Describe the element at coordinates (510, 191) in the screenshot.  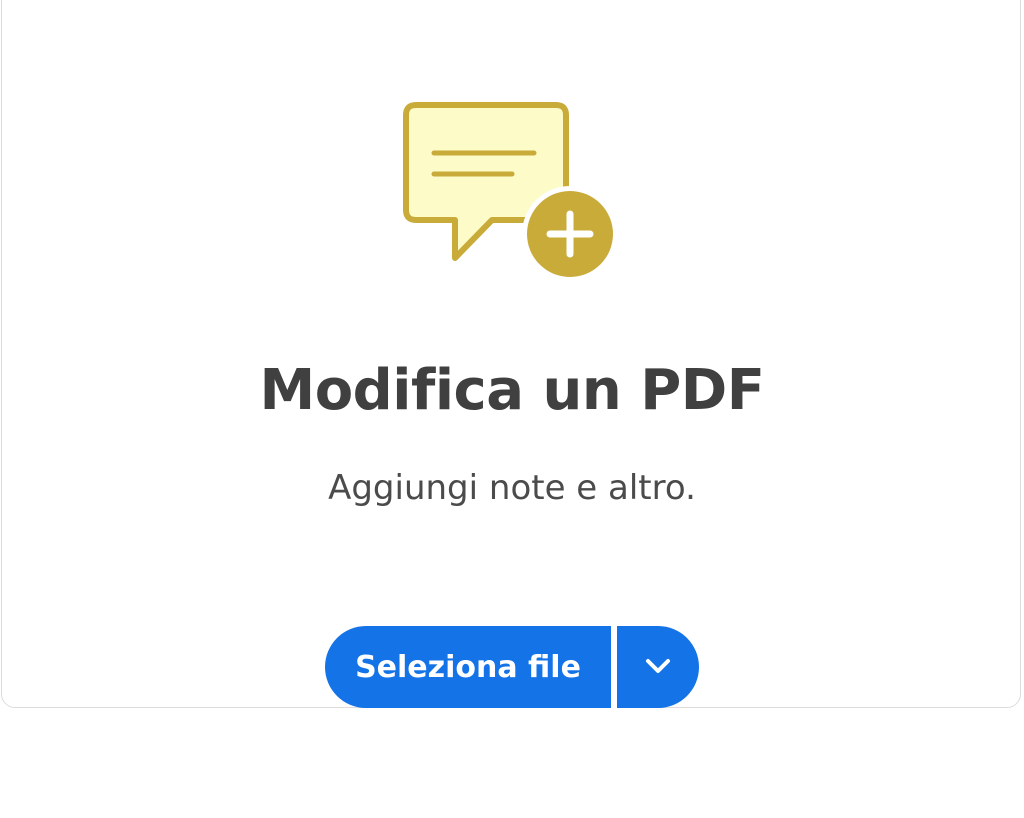
I see `comment-add-icon` at that location.